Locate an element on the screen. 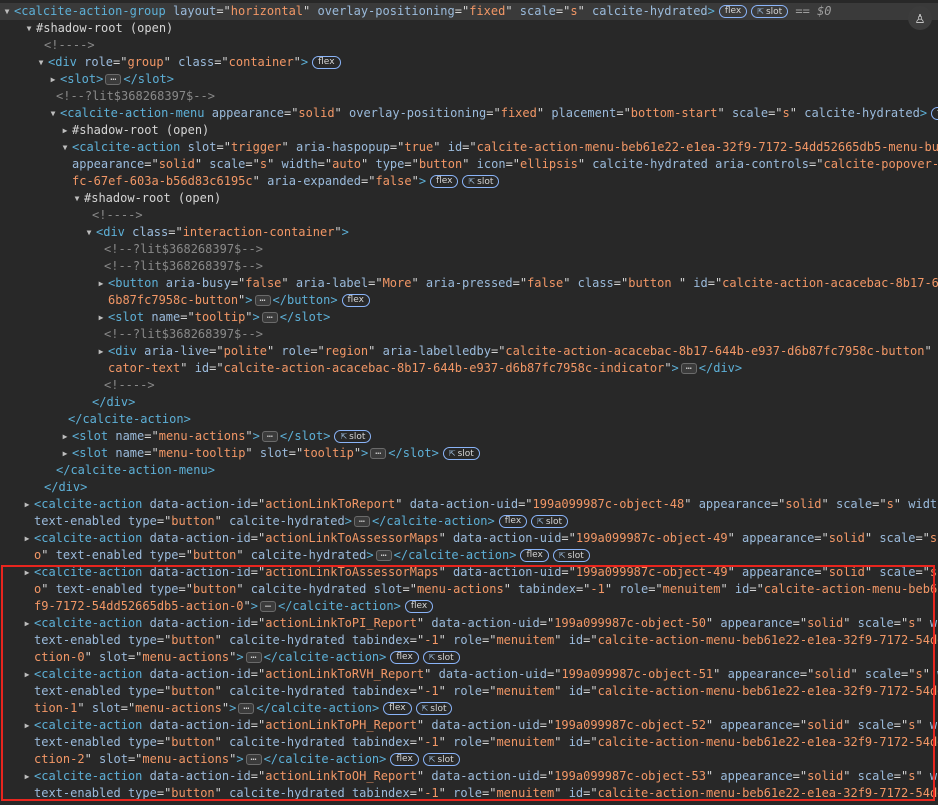 The image size is (938, 805). accessibility-icon: ♙ is located at coordinates (920, 18).